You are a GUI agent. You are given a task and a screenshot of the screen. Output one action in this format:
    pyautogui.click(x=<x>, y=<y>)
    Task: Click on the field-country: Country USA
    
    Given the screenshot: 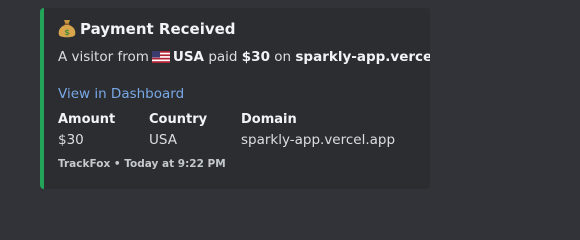 What is the action you would take?
    pyautogui.click(x=178, y=130)
    